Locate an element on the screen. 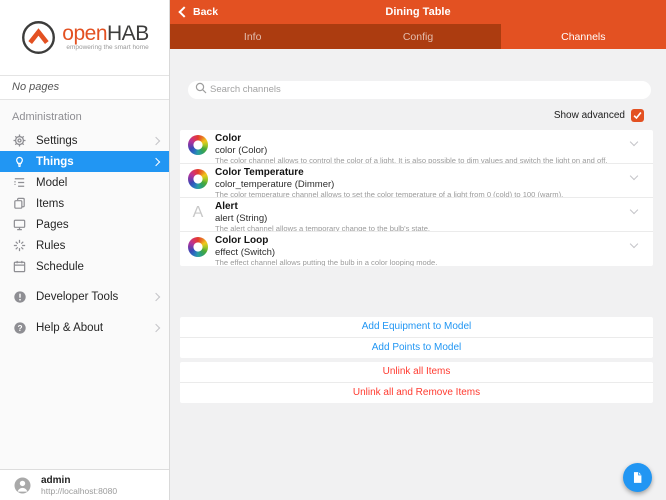 The height and width of the screenshot is (500, 666). unlink-all-and-remove-items-button: Unlink all and Remove Items is located at coordinates (416, 393).